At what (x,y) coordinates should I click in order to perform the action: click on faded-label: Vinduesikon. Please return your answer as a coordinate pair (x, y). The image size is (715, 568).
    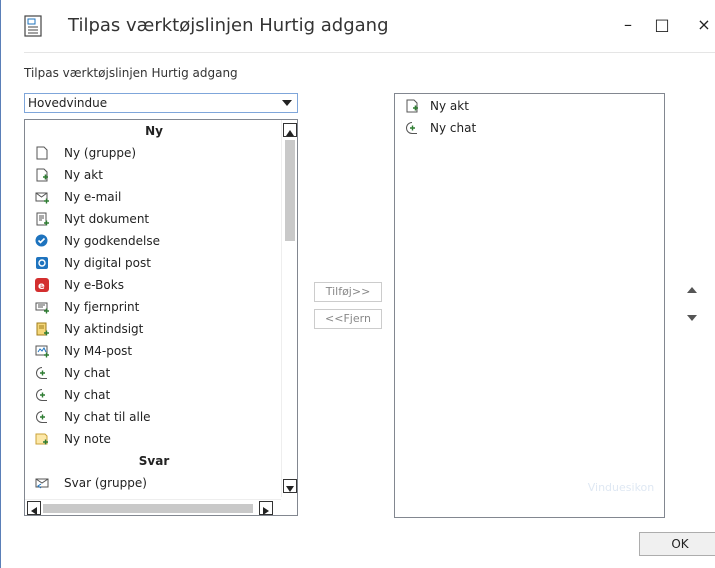
    Looking at the image, I should click on (621, 487).